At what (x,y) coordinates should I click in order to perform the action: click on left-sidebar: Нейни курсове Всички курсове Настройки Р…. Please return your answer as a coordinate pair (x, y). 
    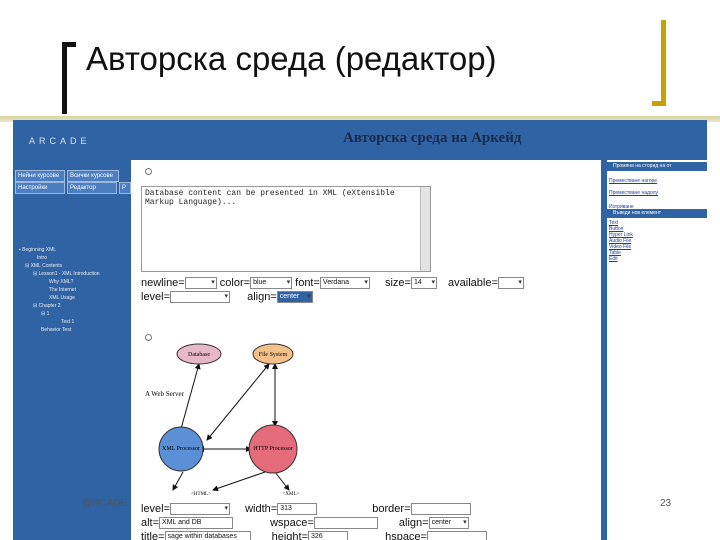
    Looking at the image, I should click on (72, 350).